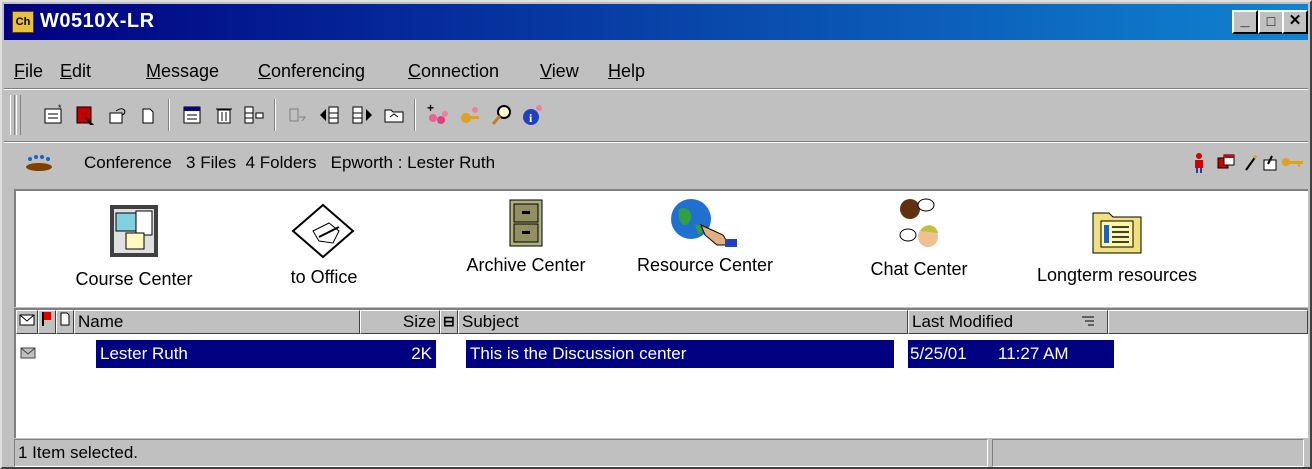 The height and width of the screenshot is (469, 1312). I want to click on size-column-header: Size, so click(400, 322).